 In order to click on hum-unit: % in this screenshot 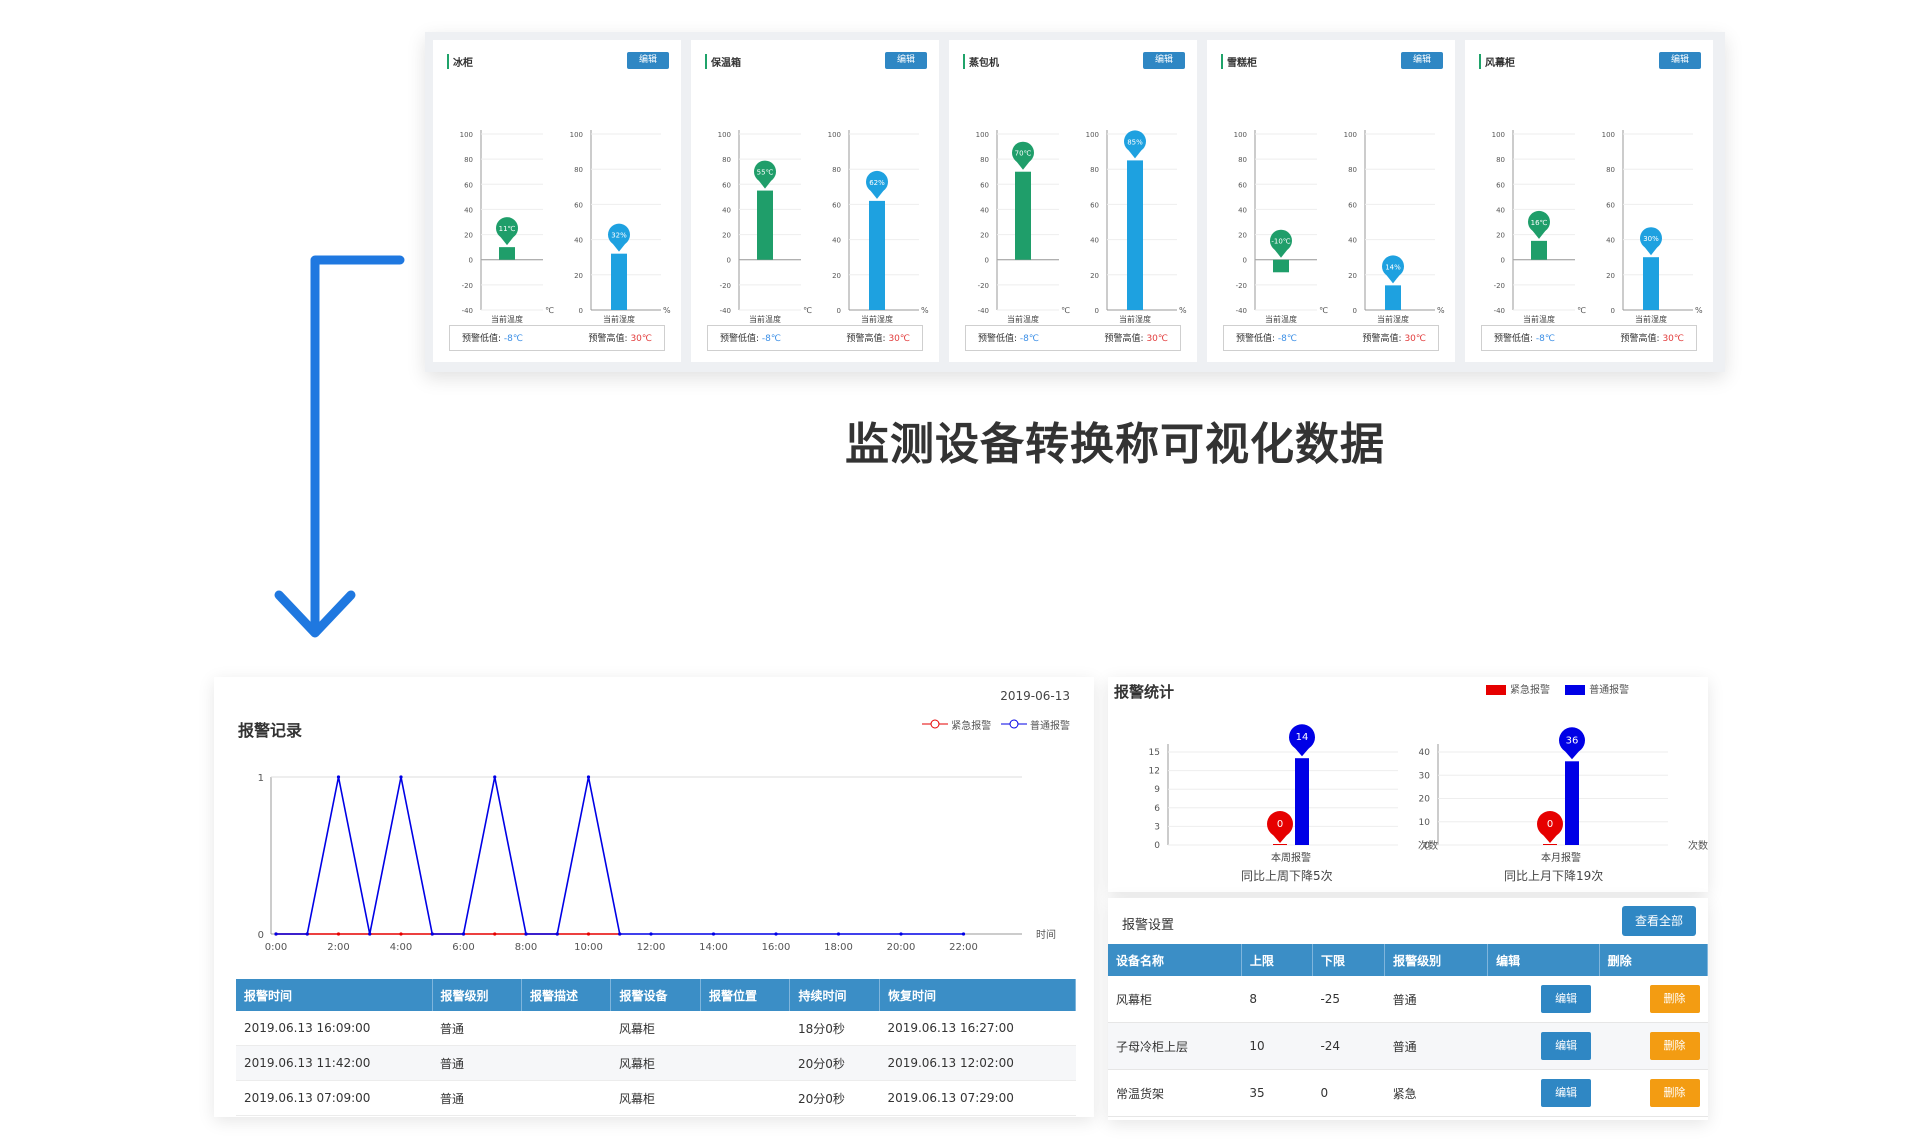, I will do `click(925, 310)`.